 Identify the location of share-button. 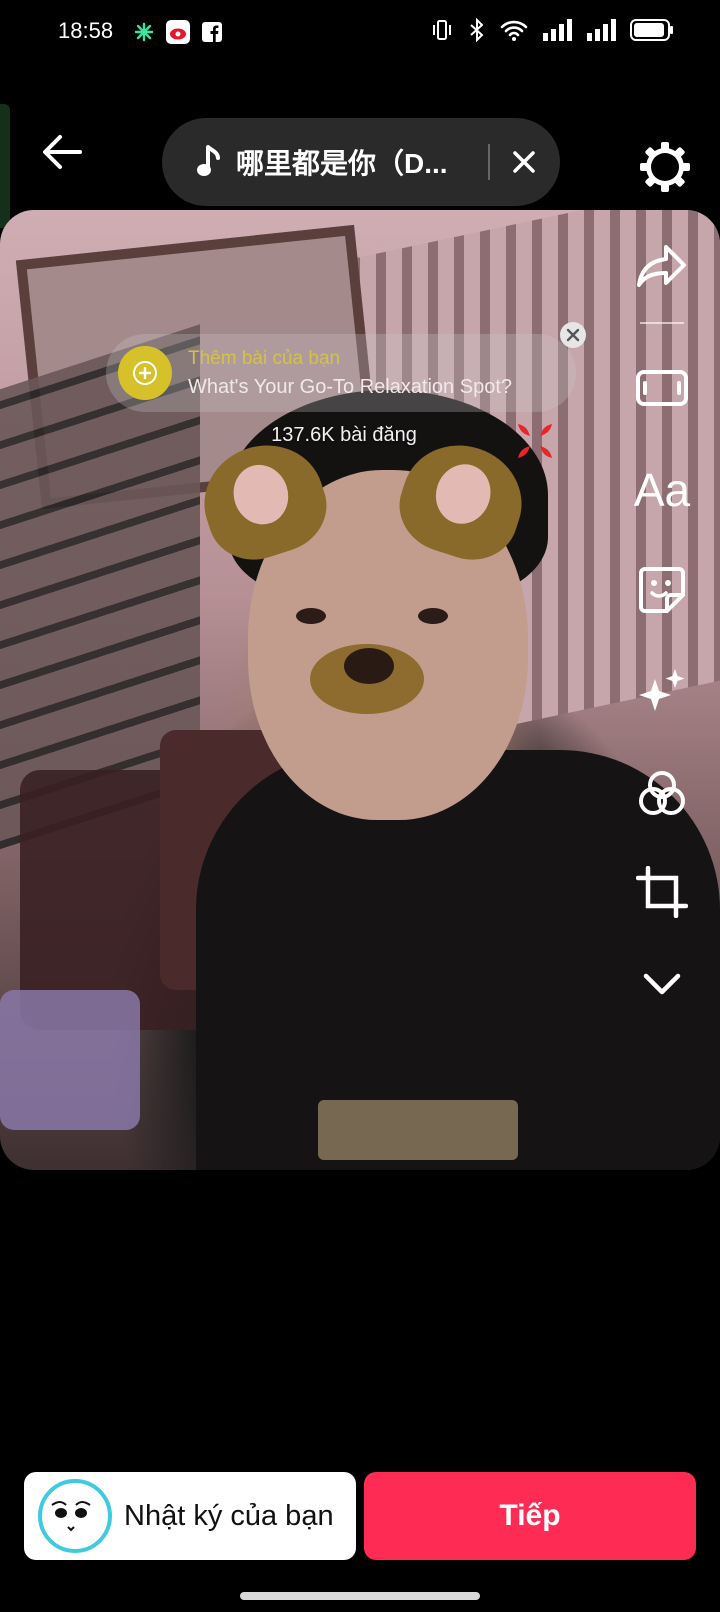
(662, 266).